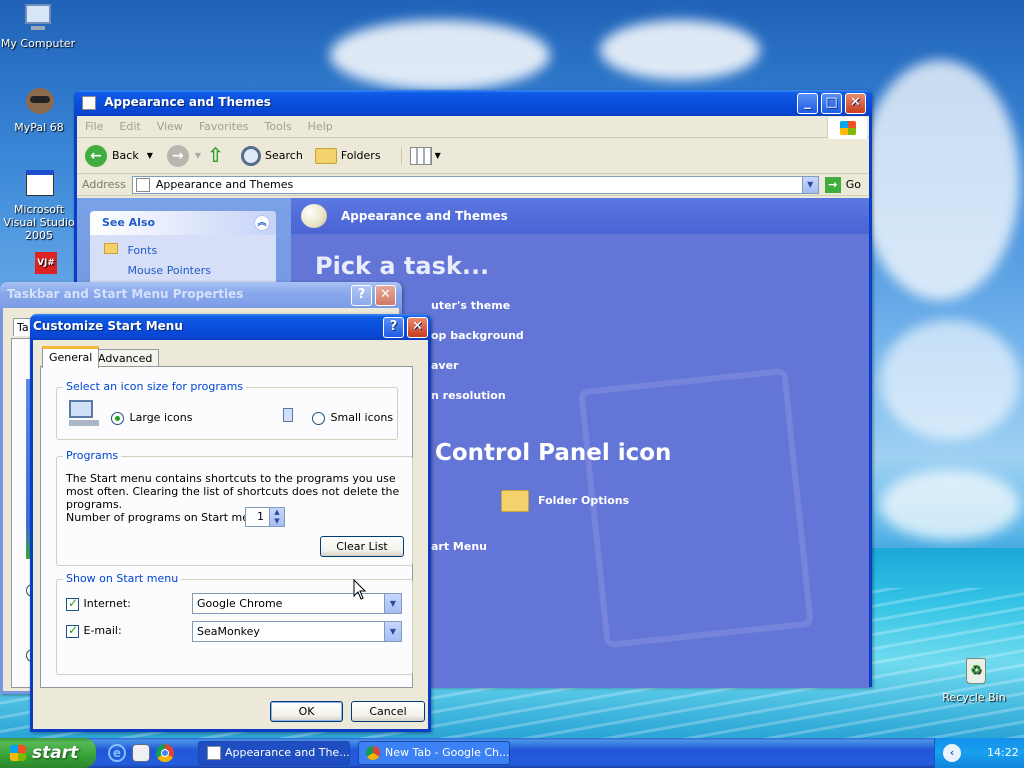  I want to click on menu-view: View, so click(170, 126).